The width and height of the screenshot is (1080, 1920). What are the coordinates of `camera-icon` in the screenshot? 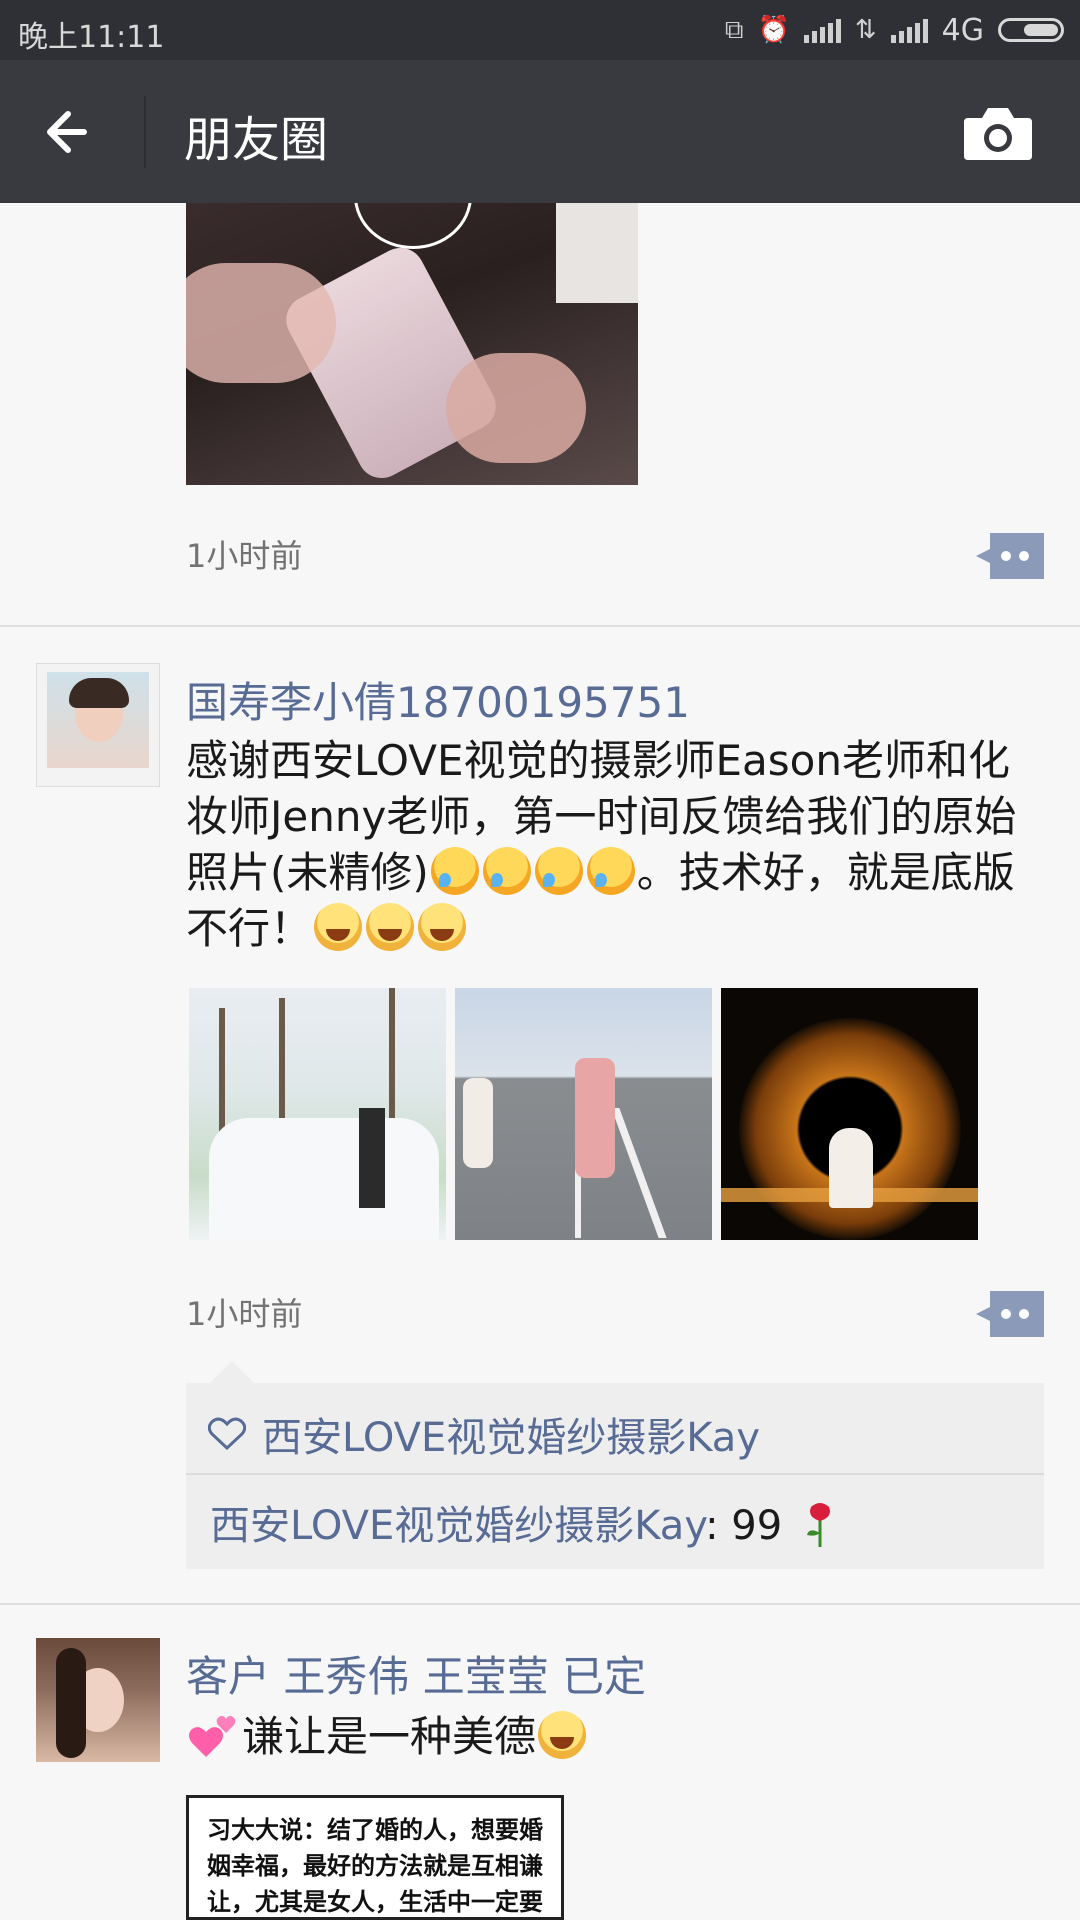 It's located at (998, 133).